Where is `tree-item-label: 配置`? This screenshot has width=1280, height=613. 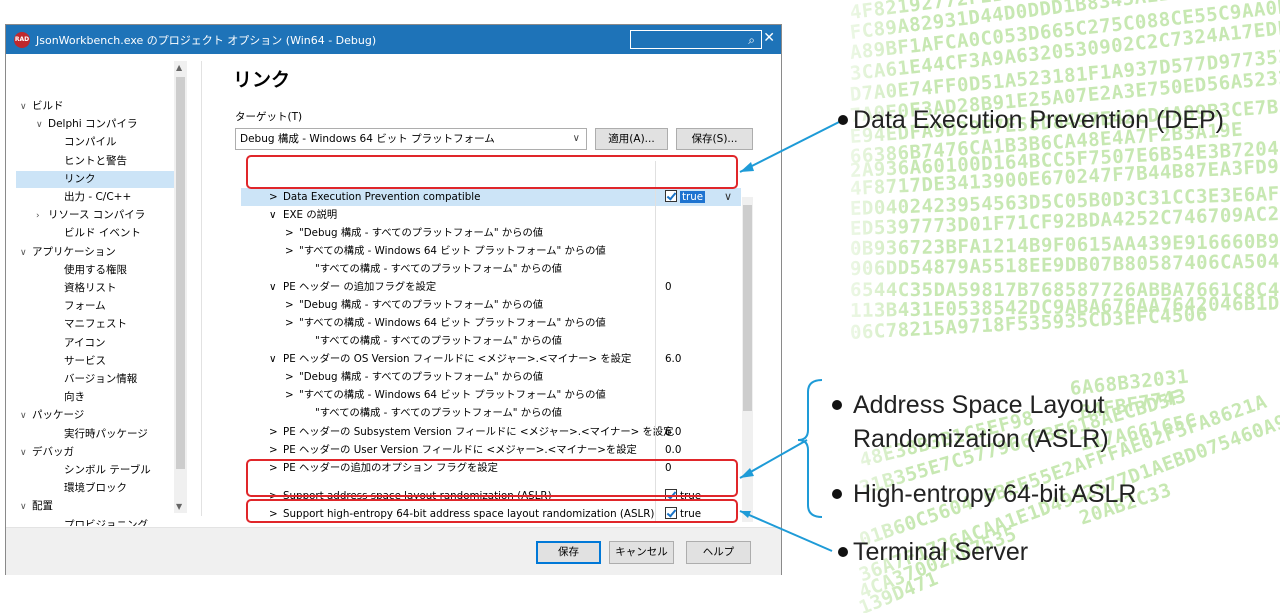 tree-item-label: 配置 is located at coordinates (42, 506).